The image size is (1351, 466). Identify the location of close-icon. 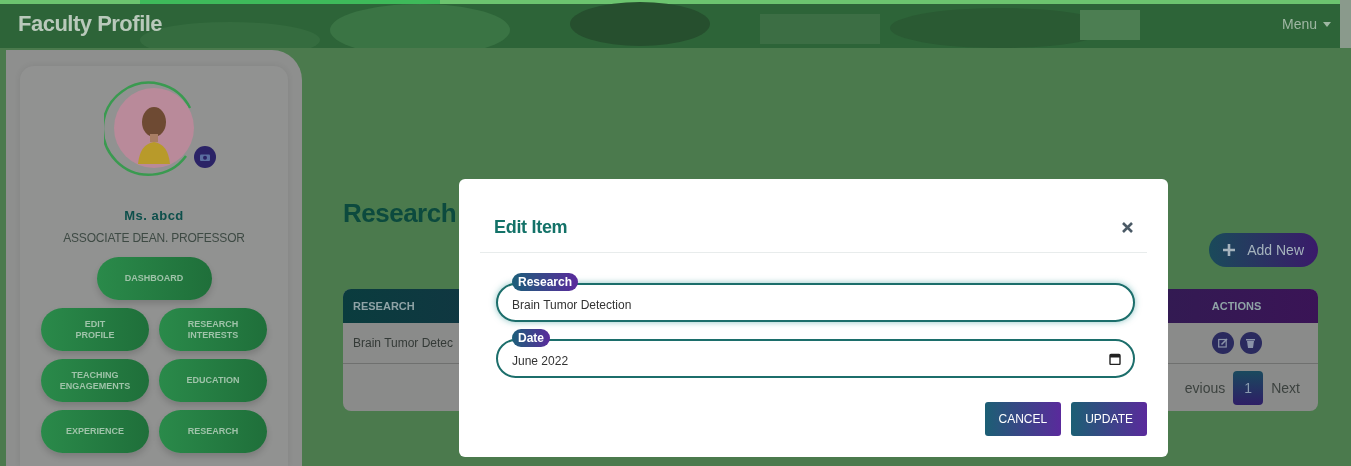
(1127, 227).